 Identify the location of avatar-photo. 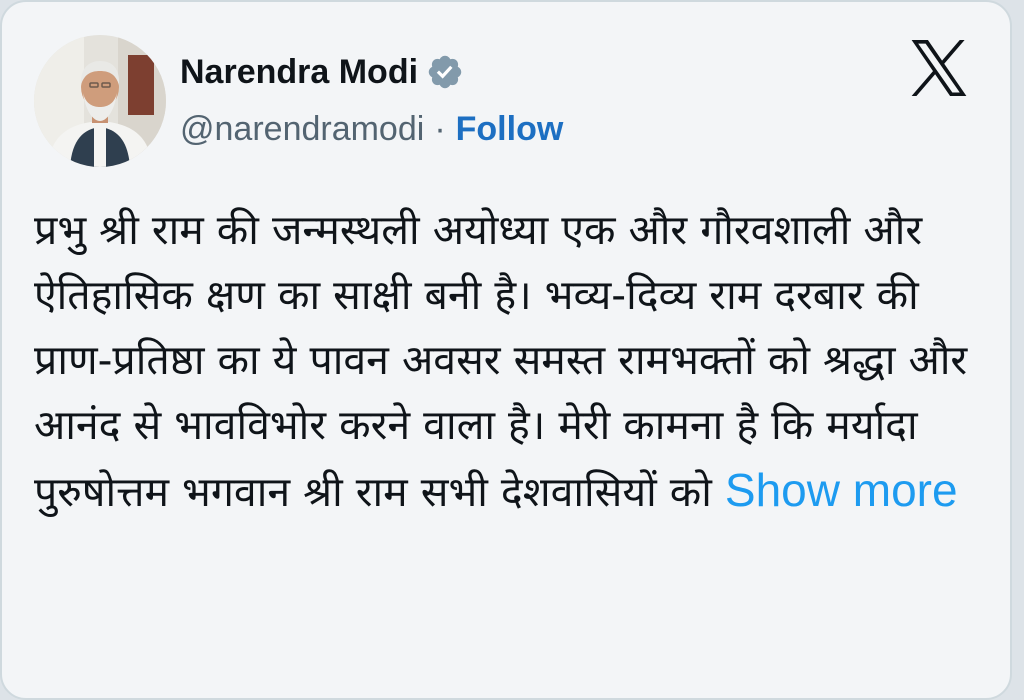
(100, 101).